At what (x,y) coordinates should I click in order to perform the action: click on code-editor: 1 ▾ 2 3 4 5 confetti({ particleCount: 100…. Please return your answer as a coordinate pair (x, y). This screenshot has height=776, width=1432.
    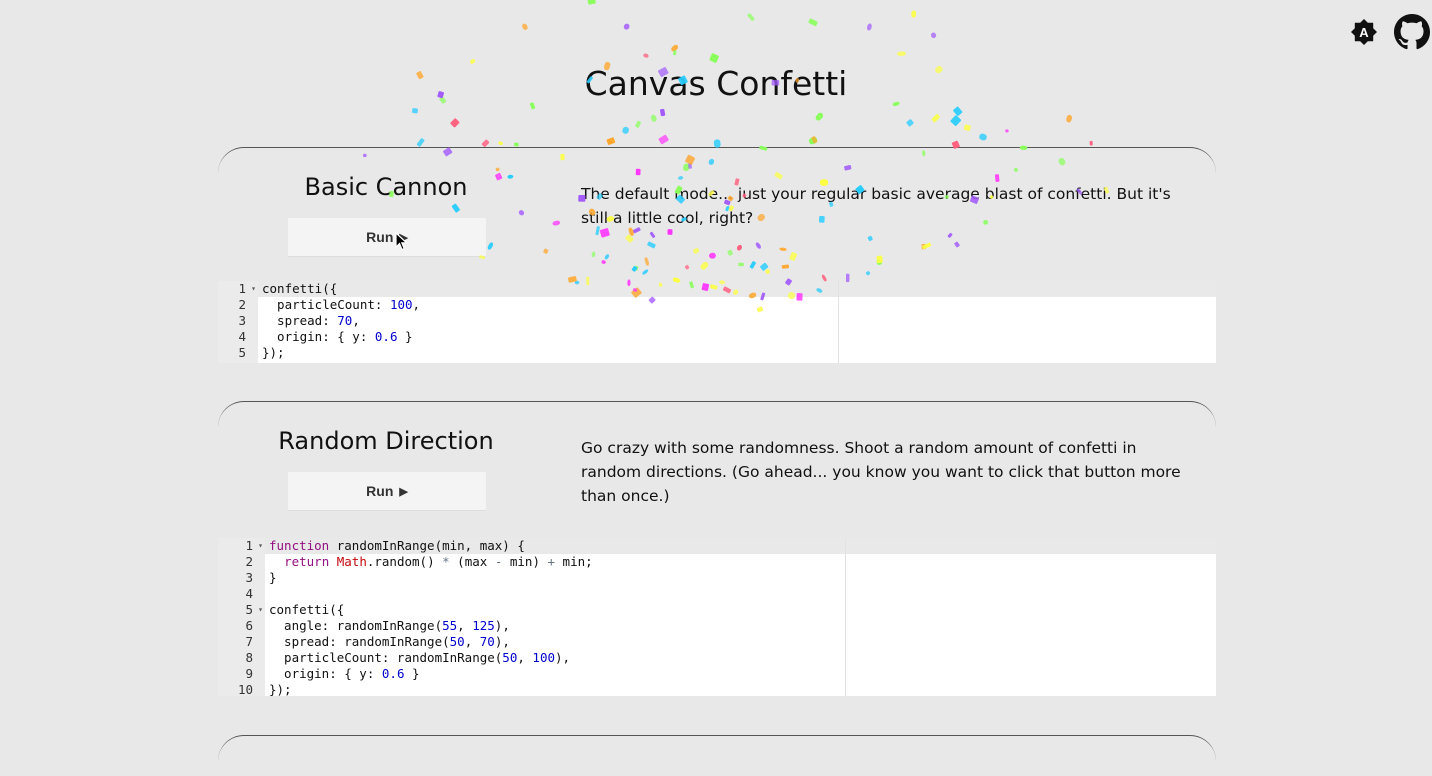
    Looking at the image, I should click on (717, 322).